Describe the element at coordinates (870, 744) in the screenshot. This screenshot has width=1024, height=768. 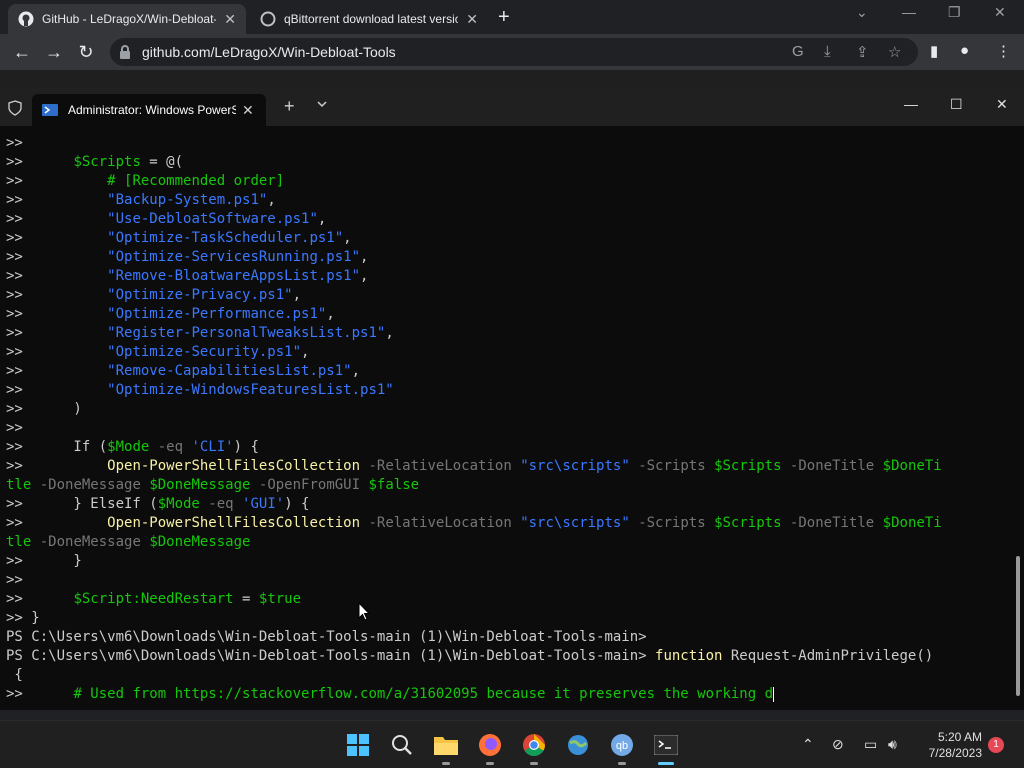
I see `network-icon: ▭` at that location.